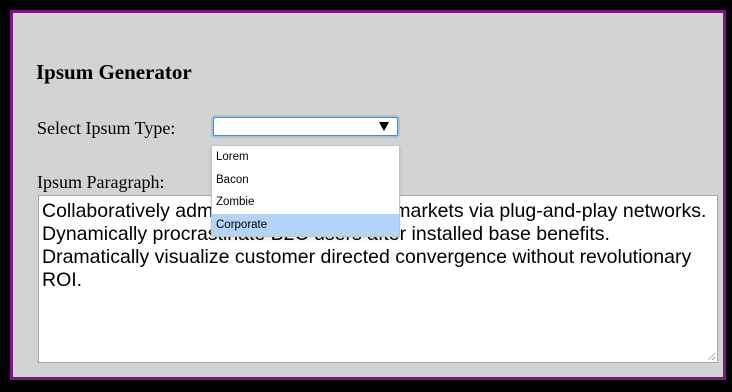  Describe the element at coordinates (305, 180) in the screenshot. I see `option-bacon: Bacon` at that location.